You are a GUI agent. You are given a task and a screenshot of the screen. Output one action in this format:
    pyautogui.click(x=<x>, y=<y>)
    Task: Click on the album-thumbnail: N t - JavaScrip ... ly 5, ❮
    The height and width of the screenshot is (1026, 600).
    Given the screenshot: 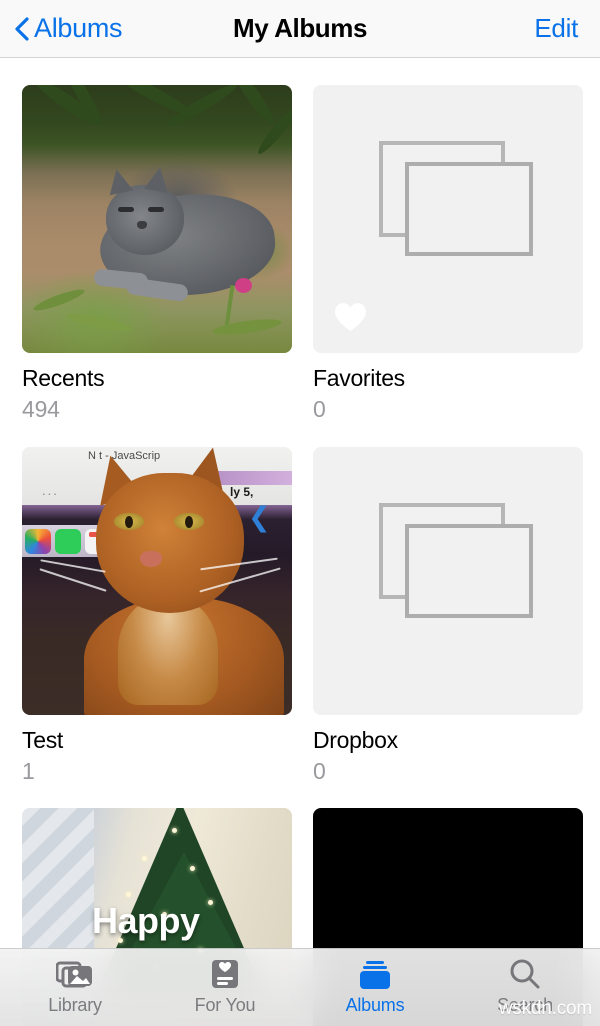 What is the action you would take?
    pyautogui.click(x=157, y=580)
    